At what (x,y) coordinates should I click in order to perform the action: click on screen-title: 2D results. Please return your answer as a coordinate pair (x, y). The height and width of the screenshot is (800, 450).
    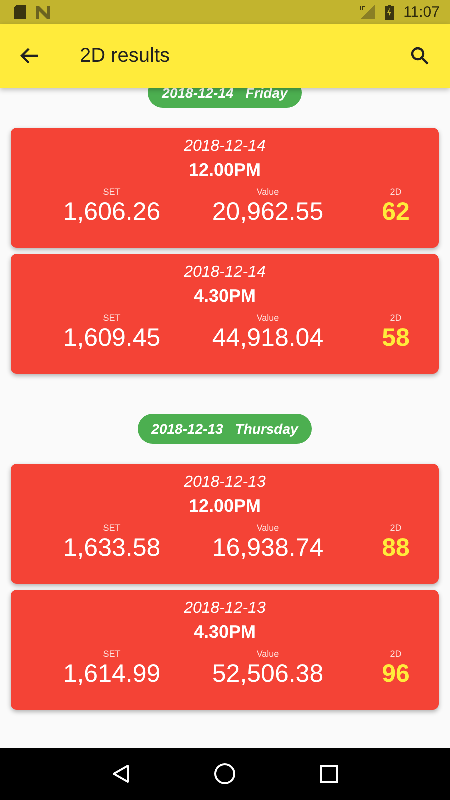
    Looking at the image, I should click on (126, 56).